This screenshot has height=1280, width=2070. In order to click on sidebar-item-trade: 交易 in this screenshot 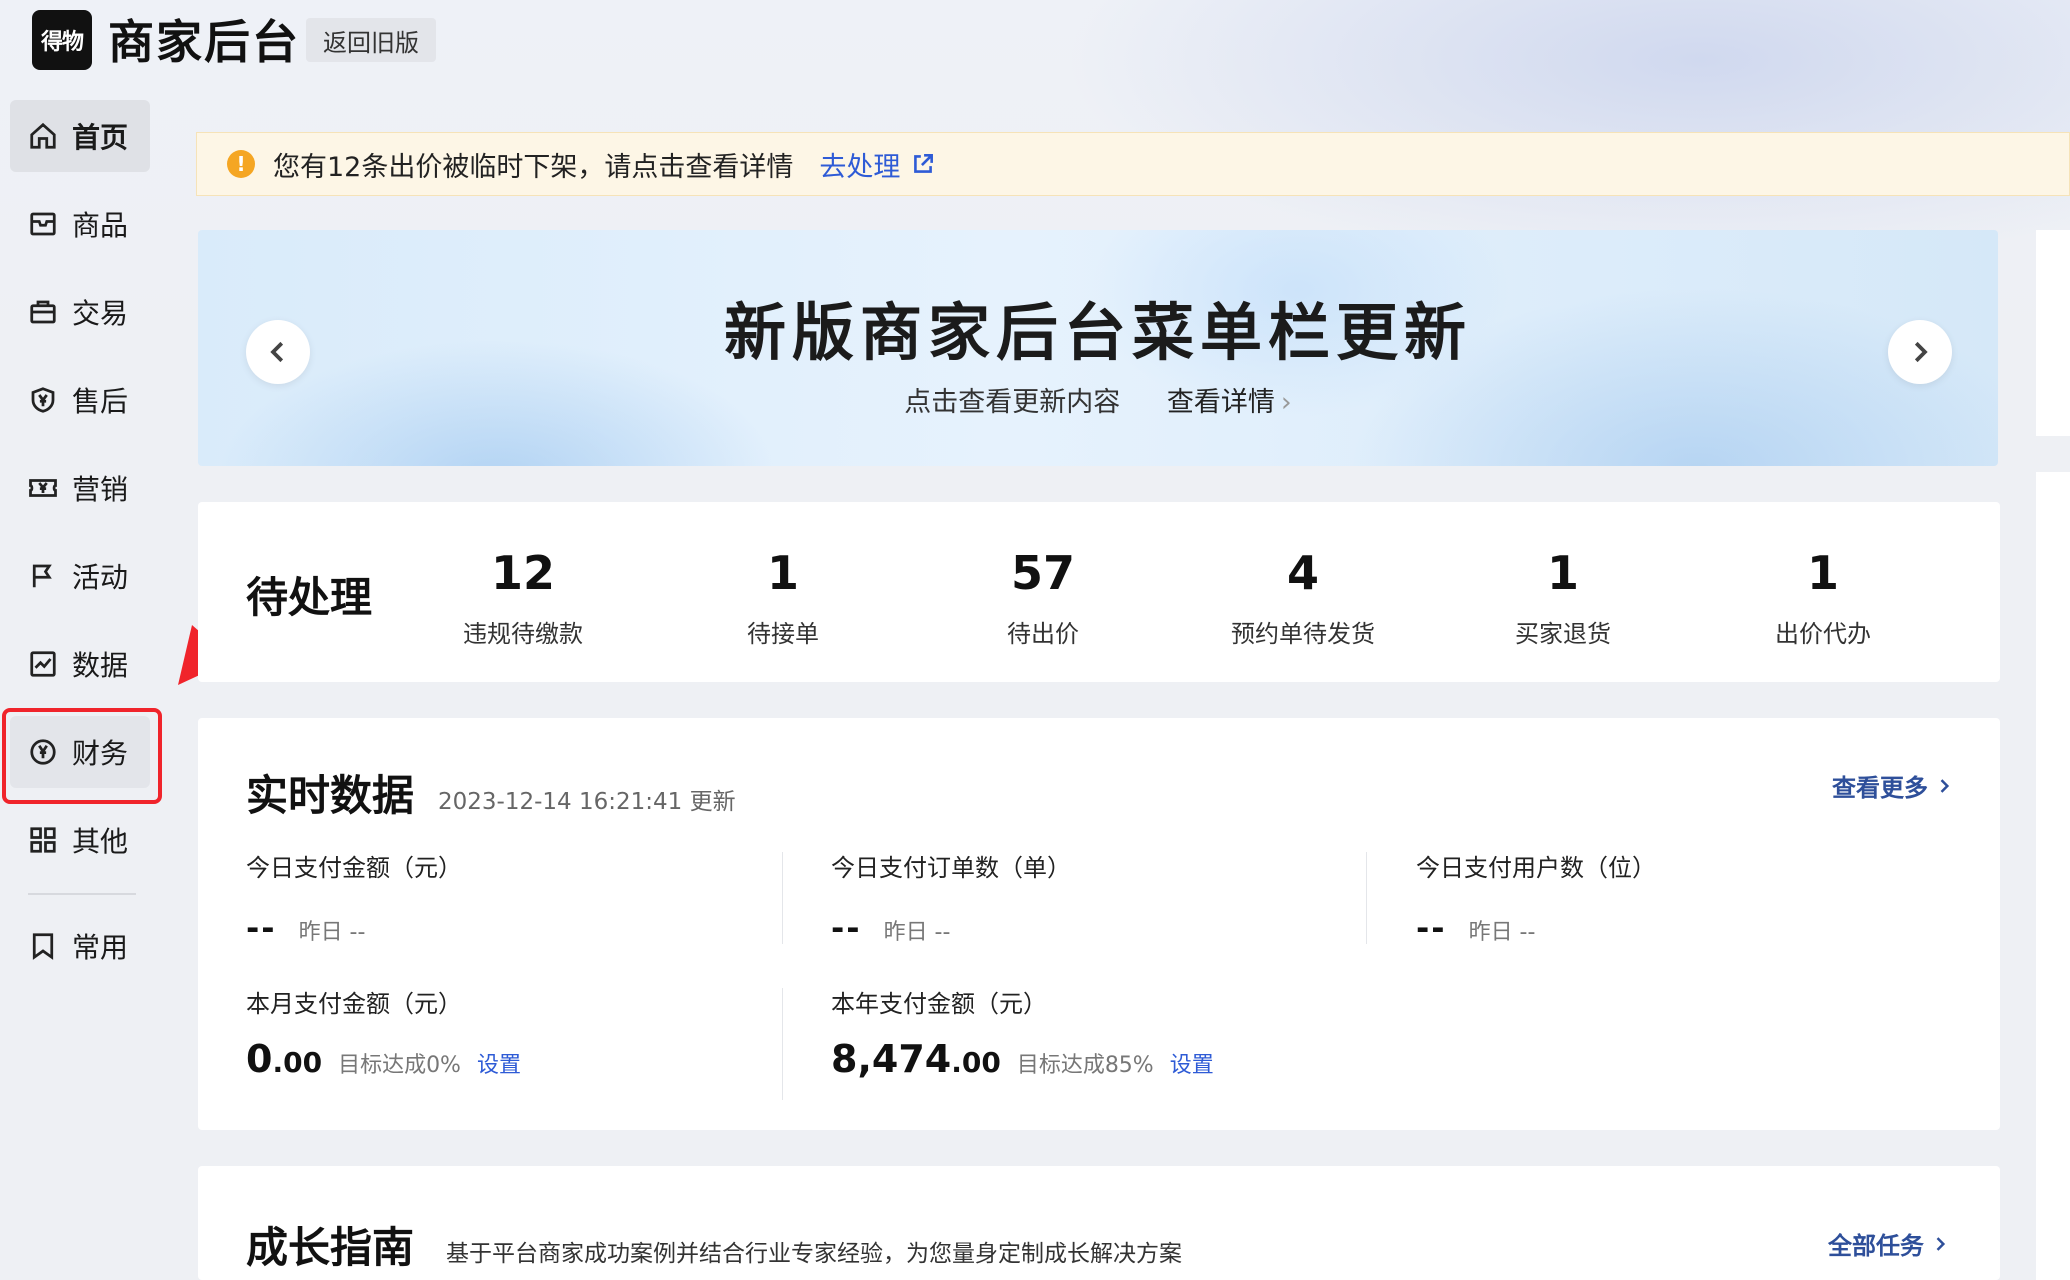, I will do `click(80, 312)`.